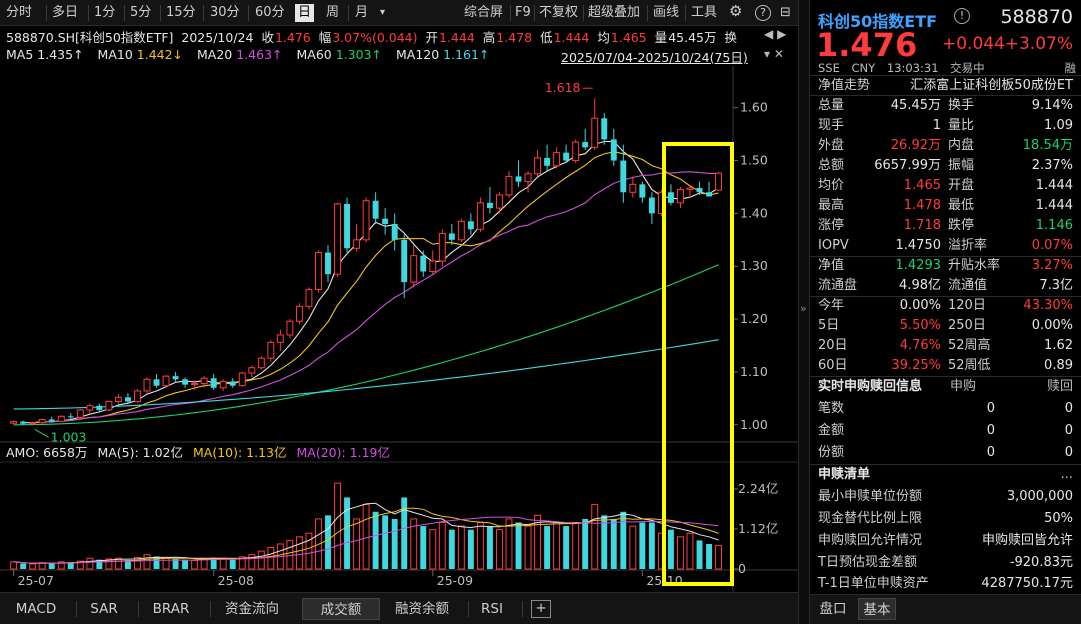 This screenshot has height=624, width=1081. What do you see at coordinates (754, 371) in the screenshot?
I see `price-tick-label: 1.10` at bounding box center [754, 371].